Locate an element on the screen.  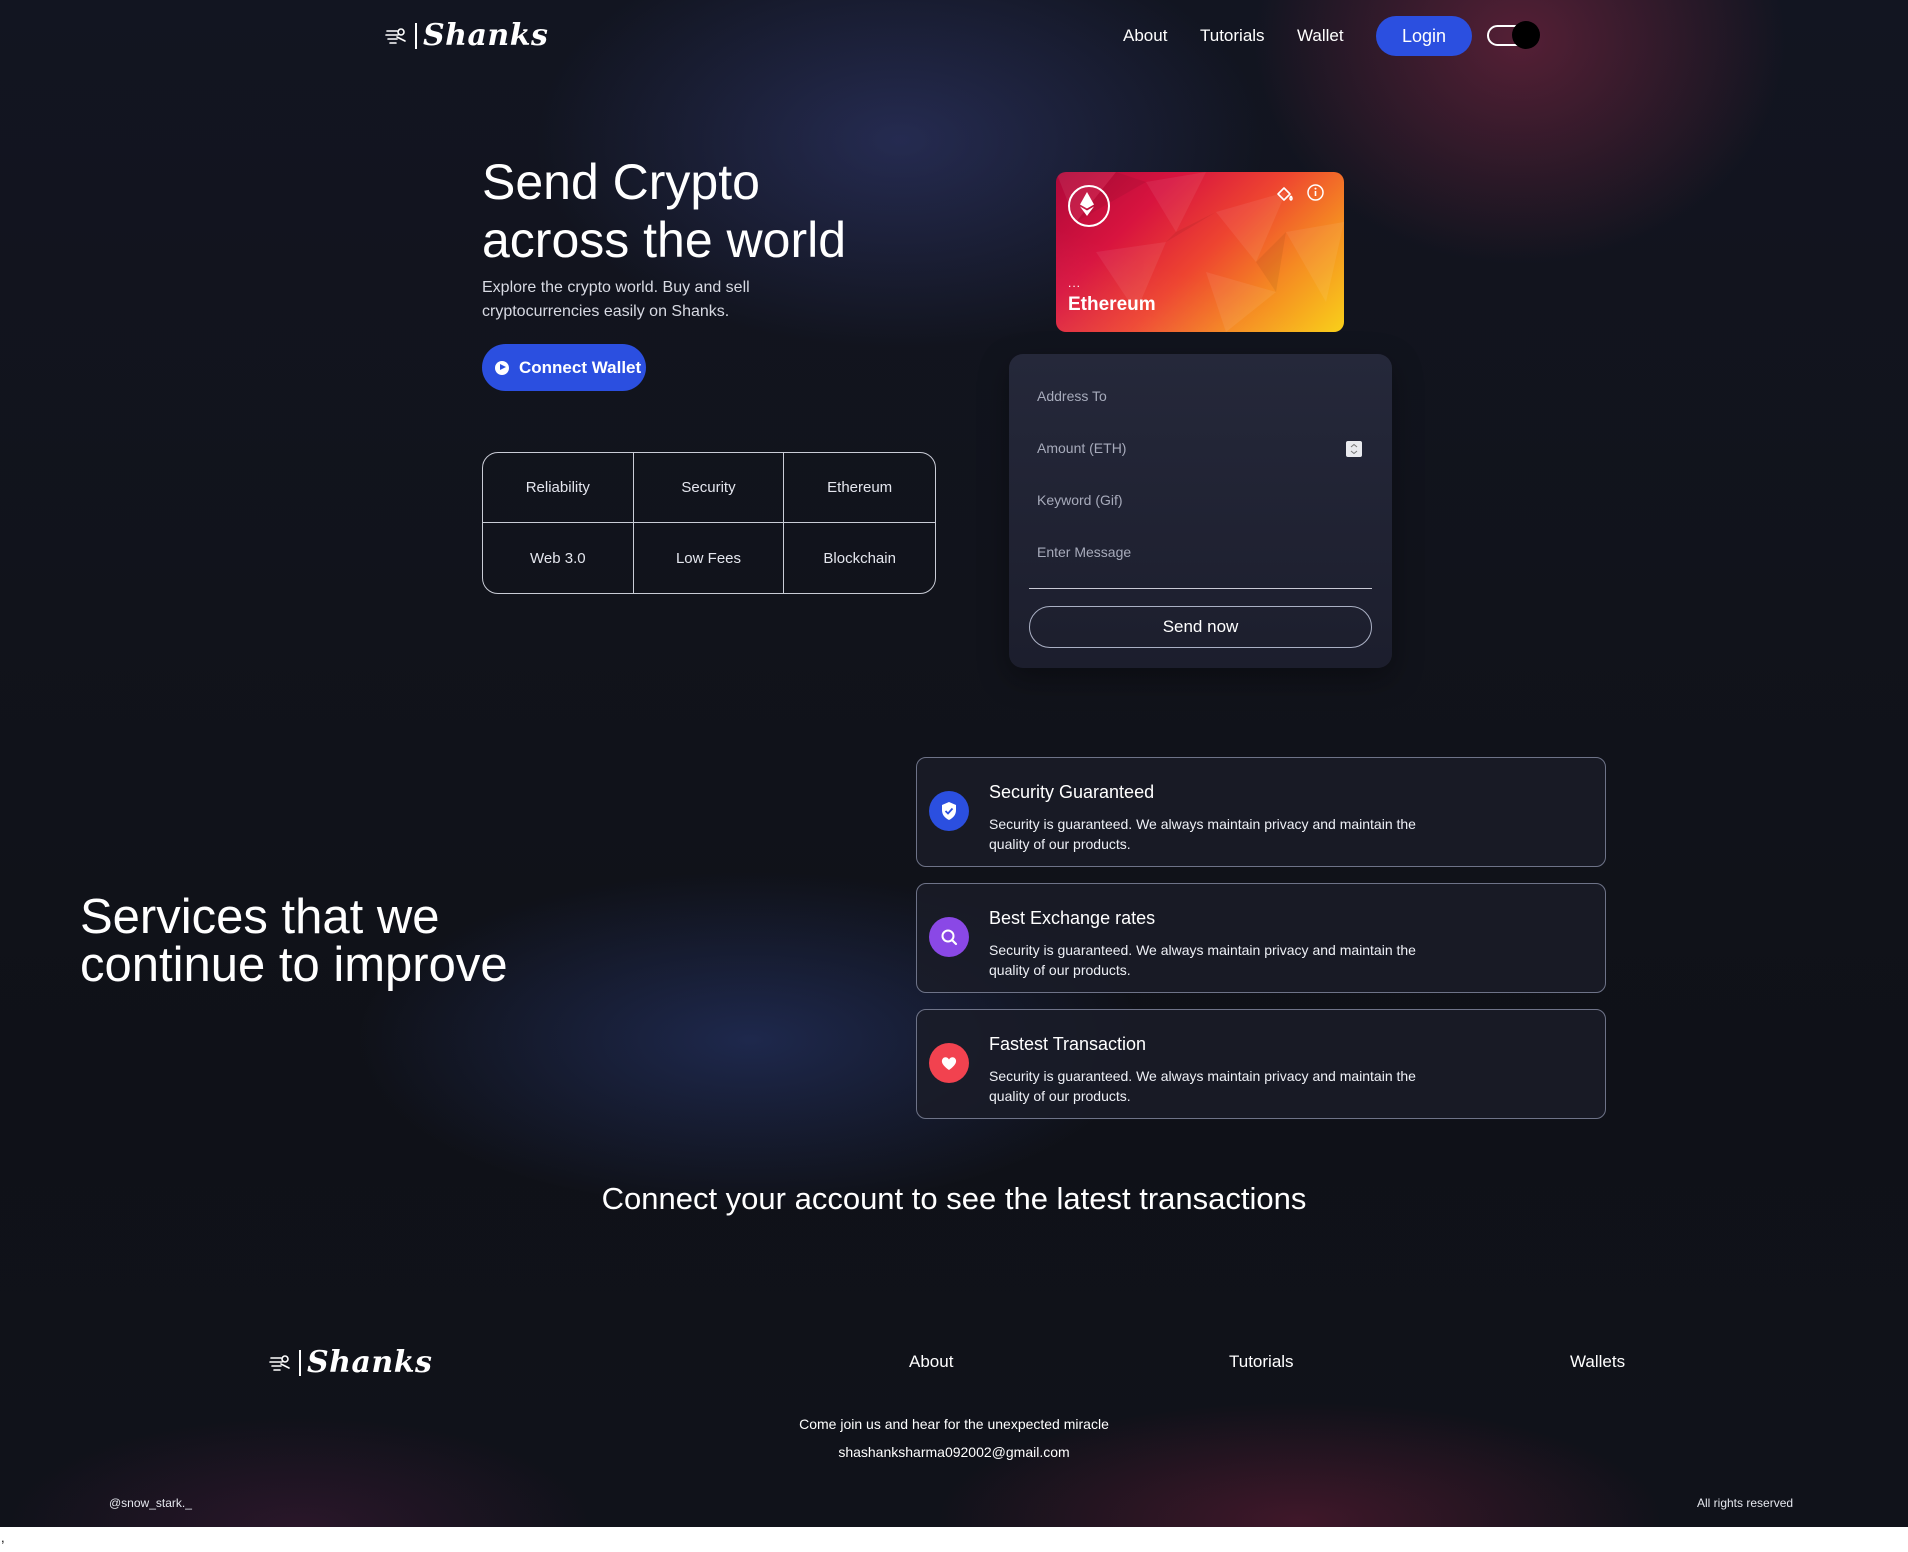
hero-title-line-2: across the world is located at coordinates (664, 240).